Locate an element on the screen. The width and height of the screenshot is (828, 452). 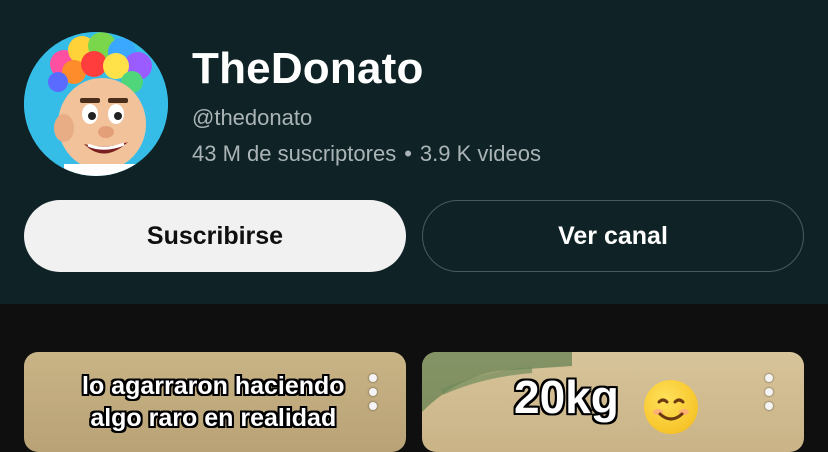
view-channel-button-label: Ver canal is located at coordinates (613, 235).